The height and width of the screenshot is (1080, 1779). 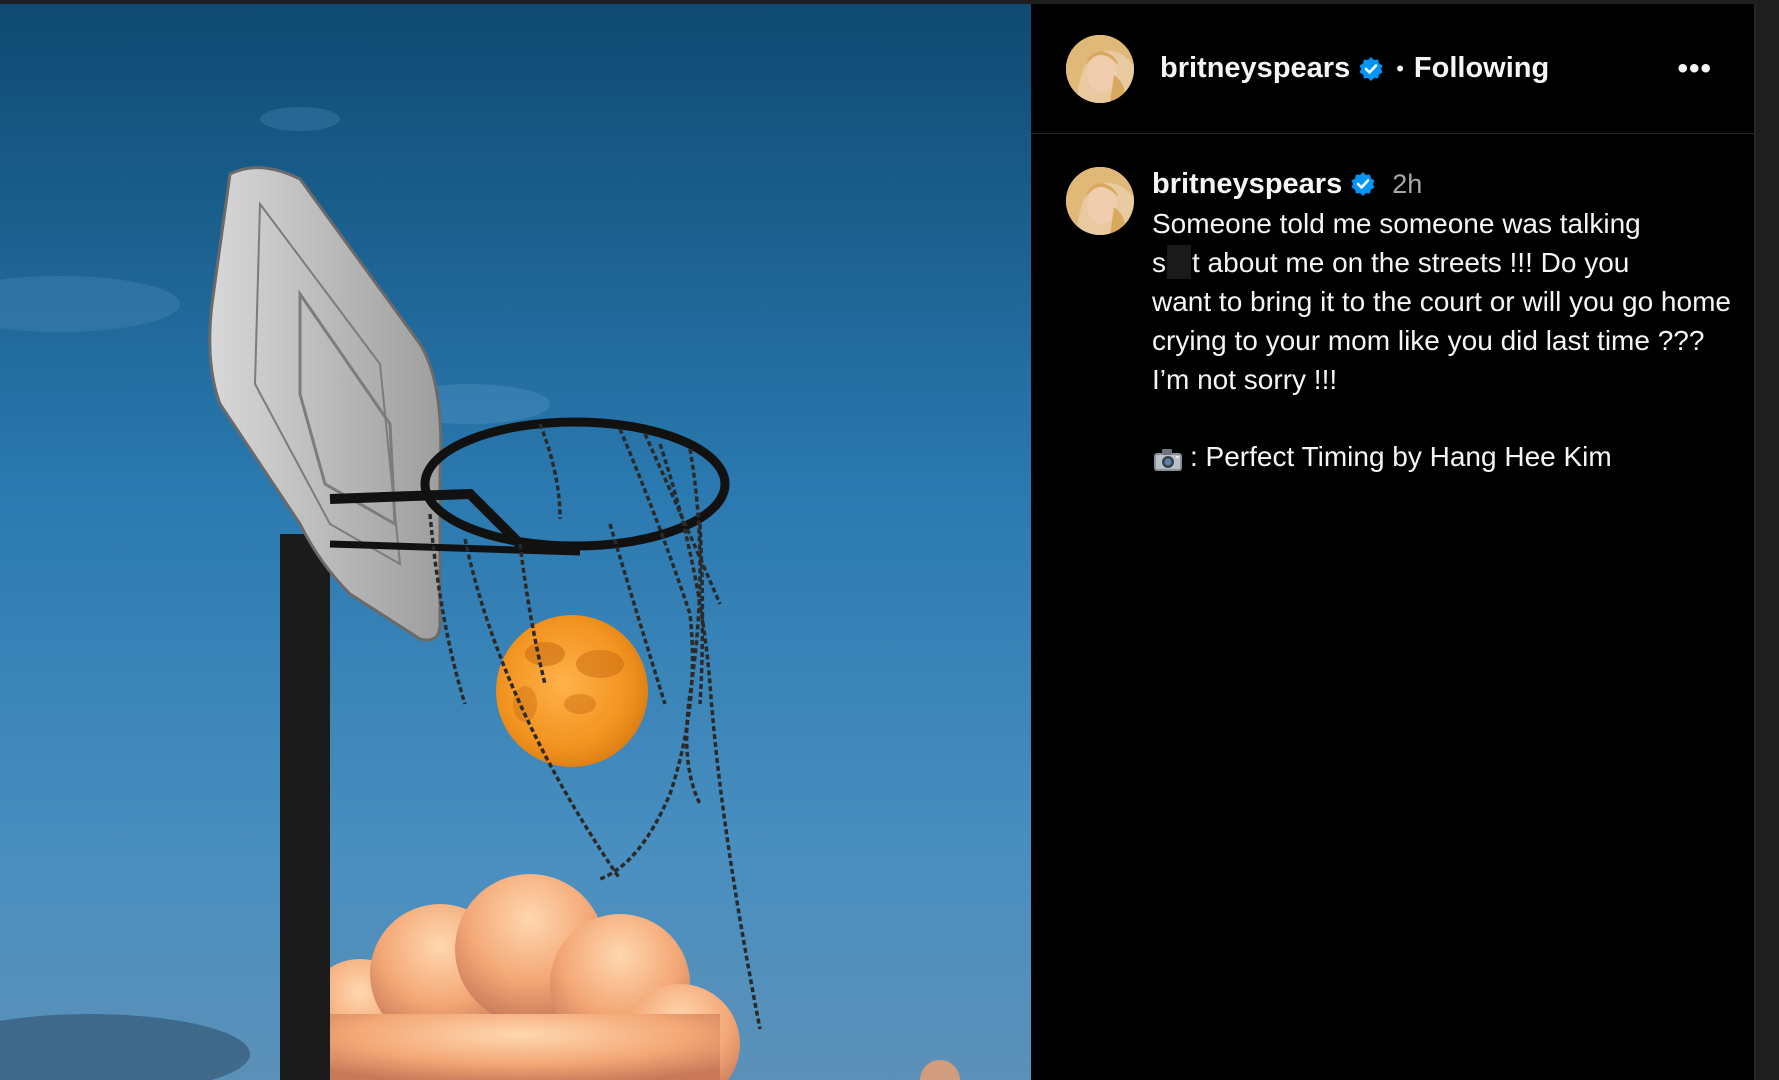 What do you see at coordinates (1694, 69) in the screenshot?
I see `more-options-icon: •••` at bounding box center [1694, 69].